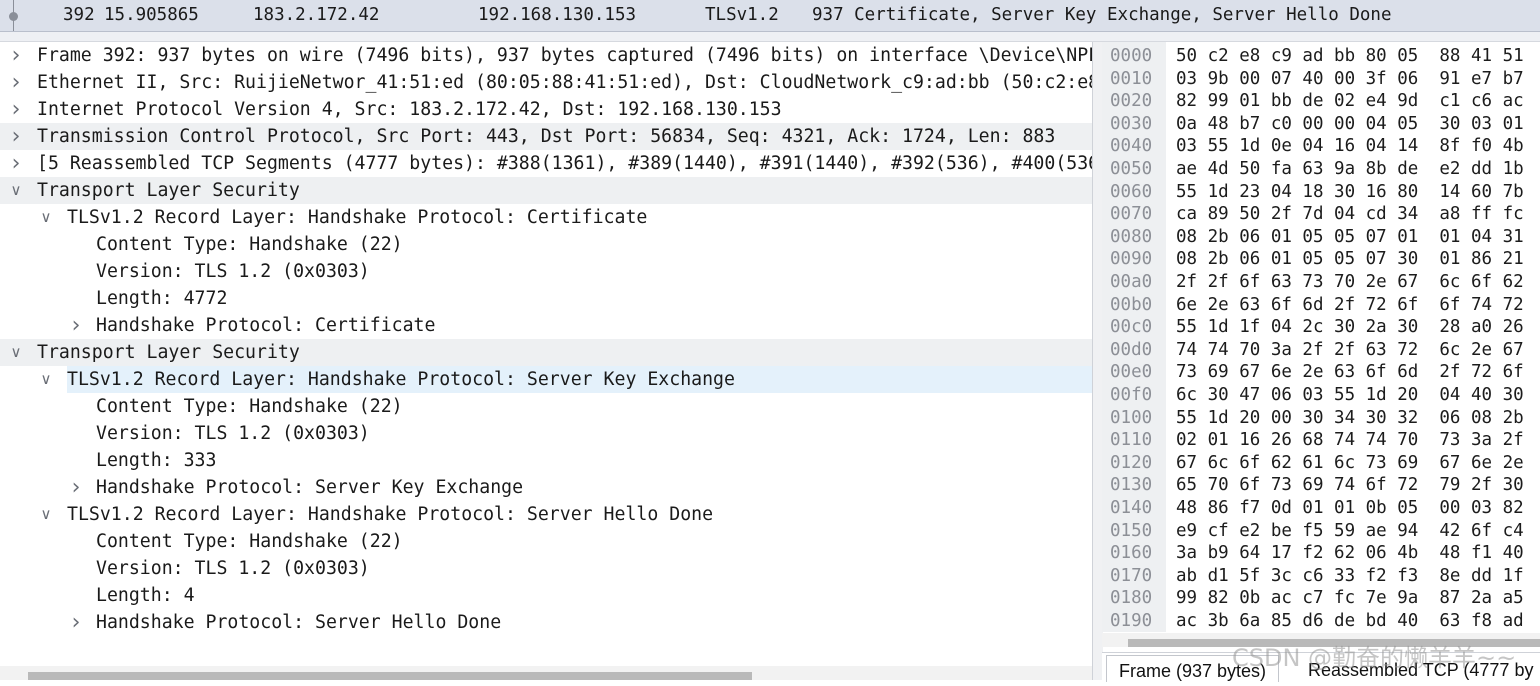 The height and width of the screenshot is (686, 1540). What do you see at coordinates (546, 325) in the screenshot?
I see `tree-row: › Handshake Protocol: Certificate` at bounding box center [546, 325].